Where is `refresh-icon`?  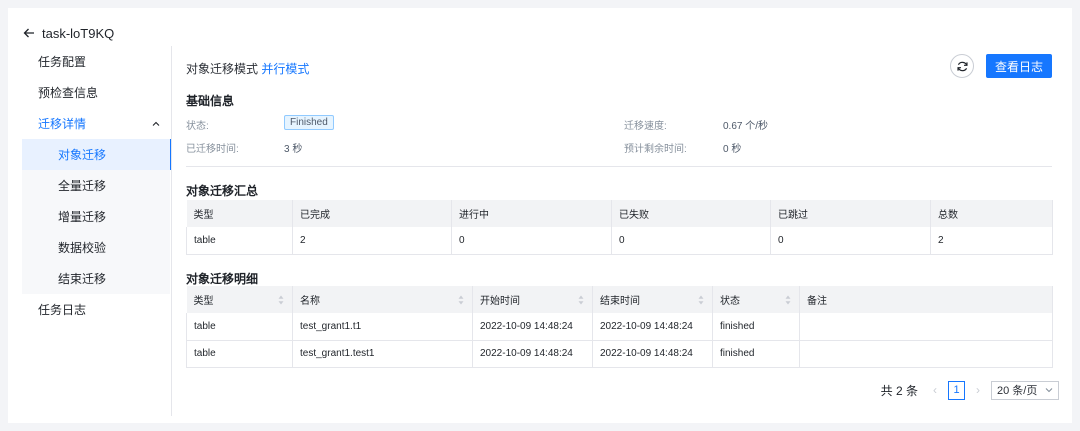 refresh-icon is located at coordinates (962, 66).